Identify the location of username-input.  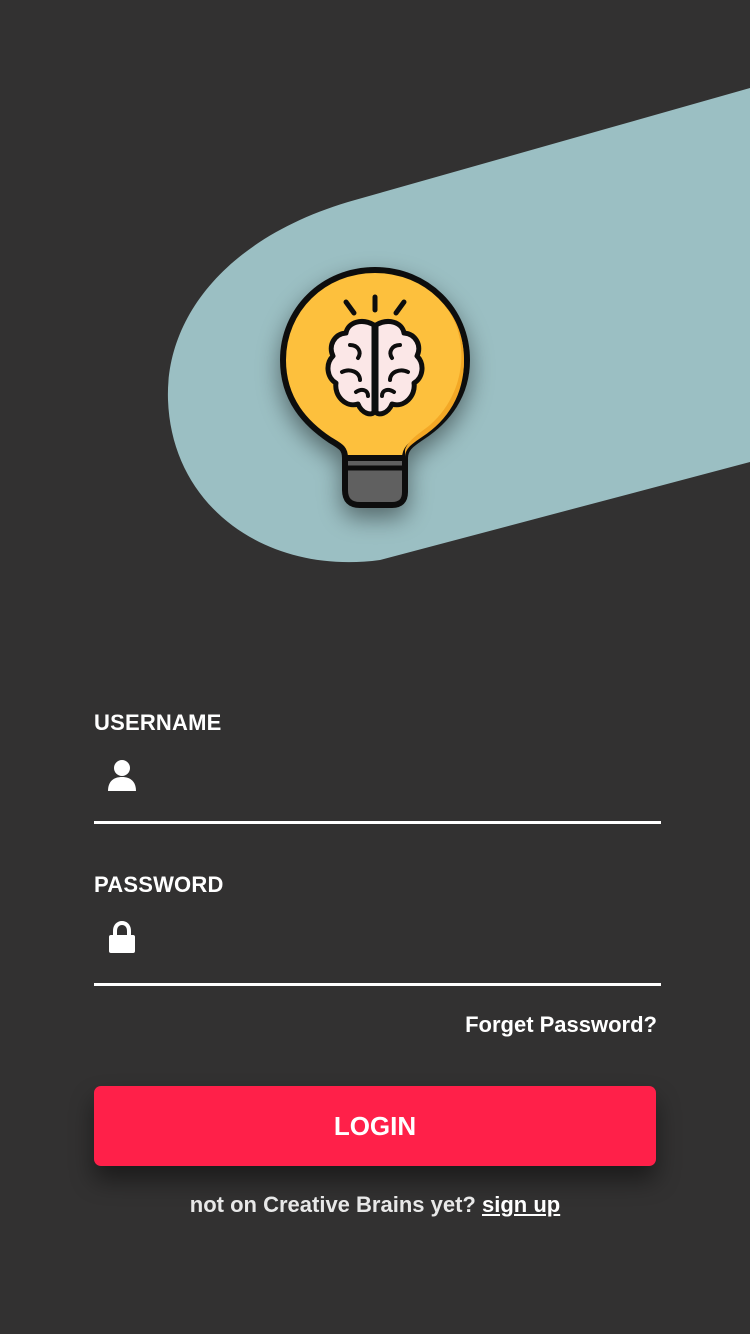
(406, 777).